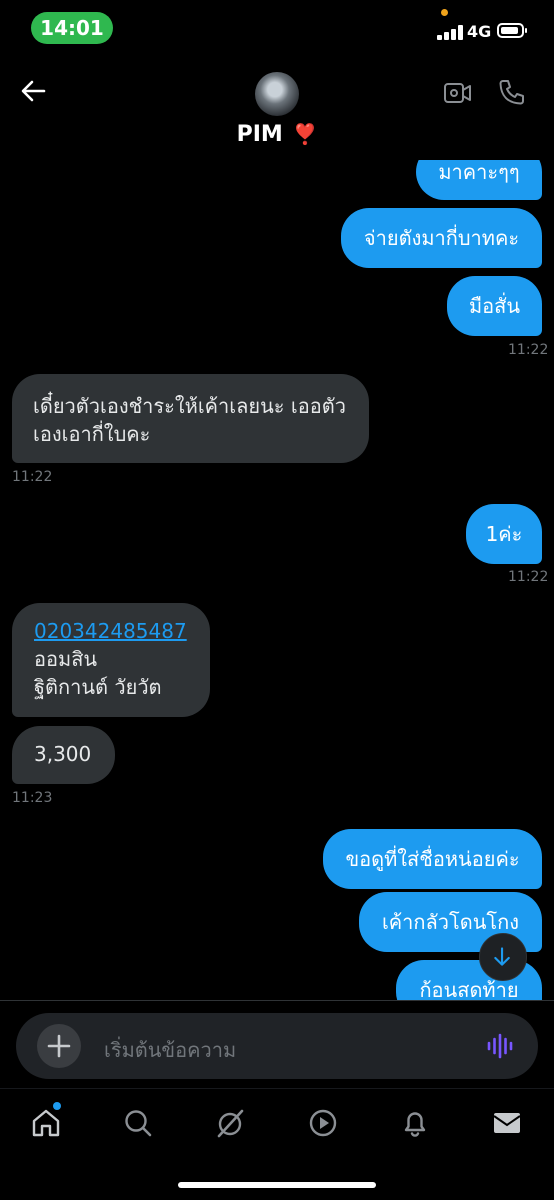 The image size is (554, 1200). Describe the element at coordinates (32, 798) in the screenshot. I see `message-timestamp: 11:23` at that location.